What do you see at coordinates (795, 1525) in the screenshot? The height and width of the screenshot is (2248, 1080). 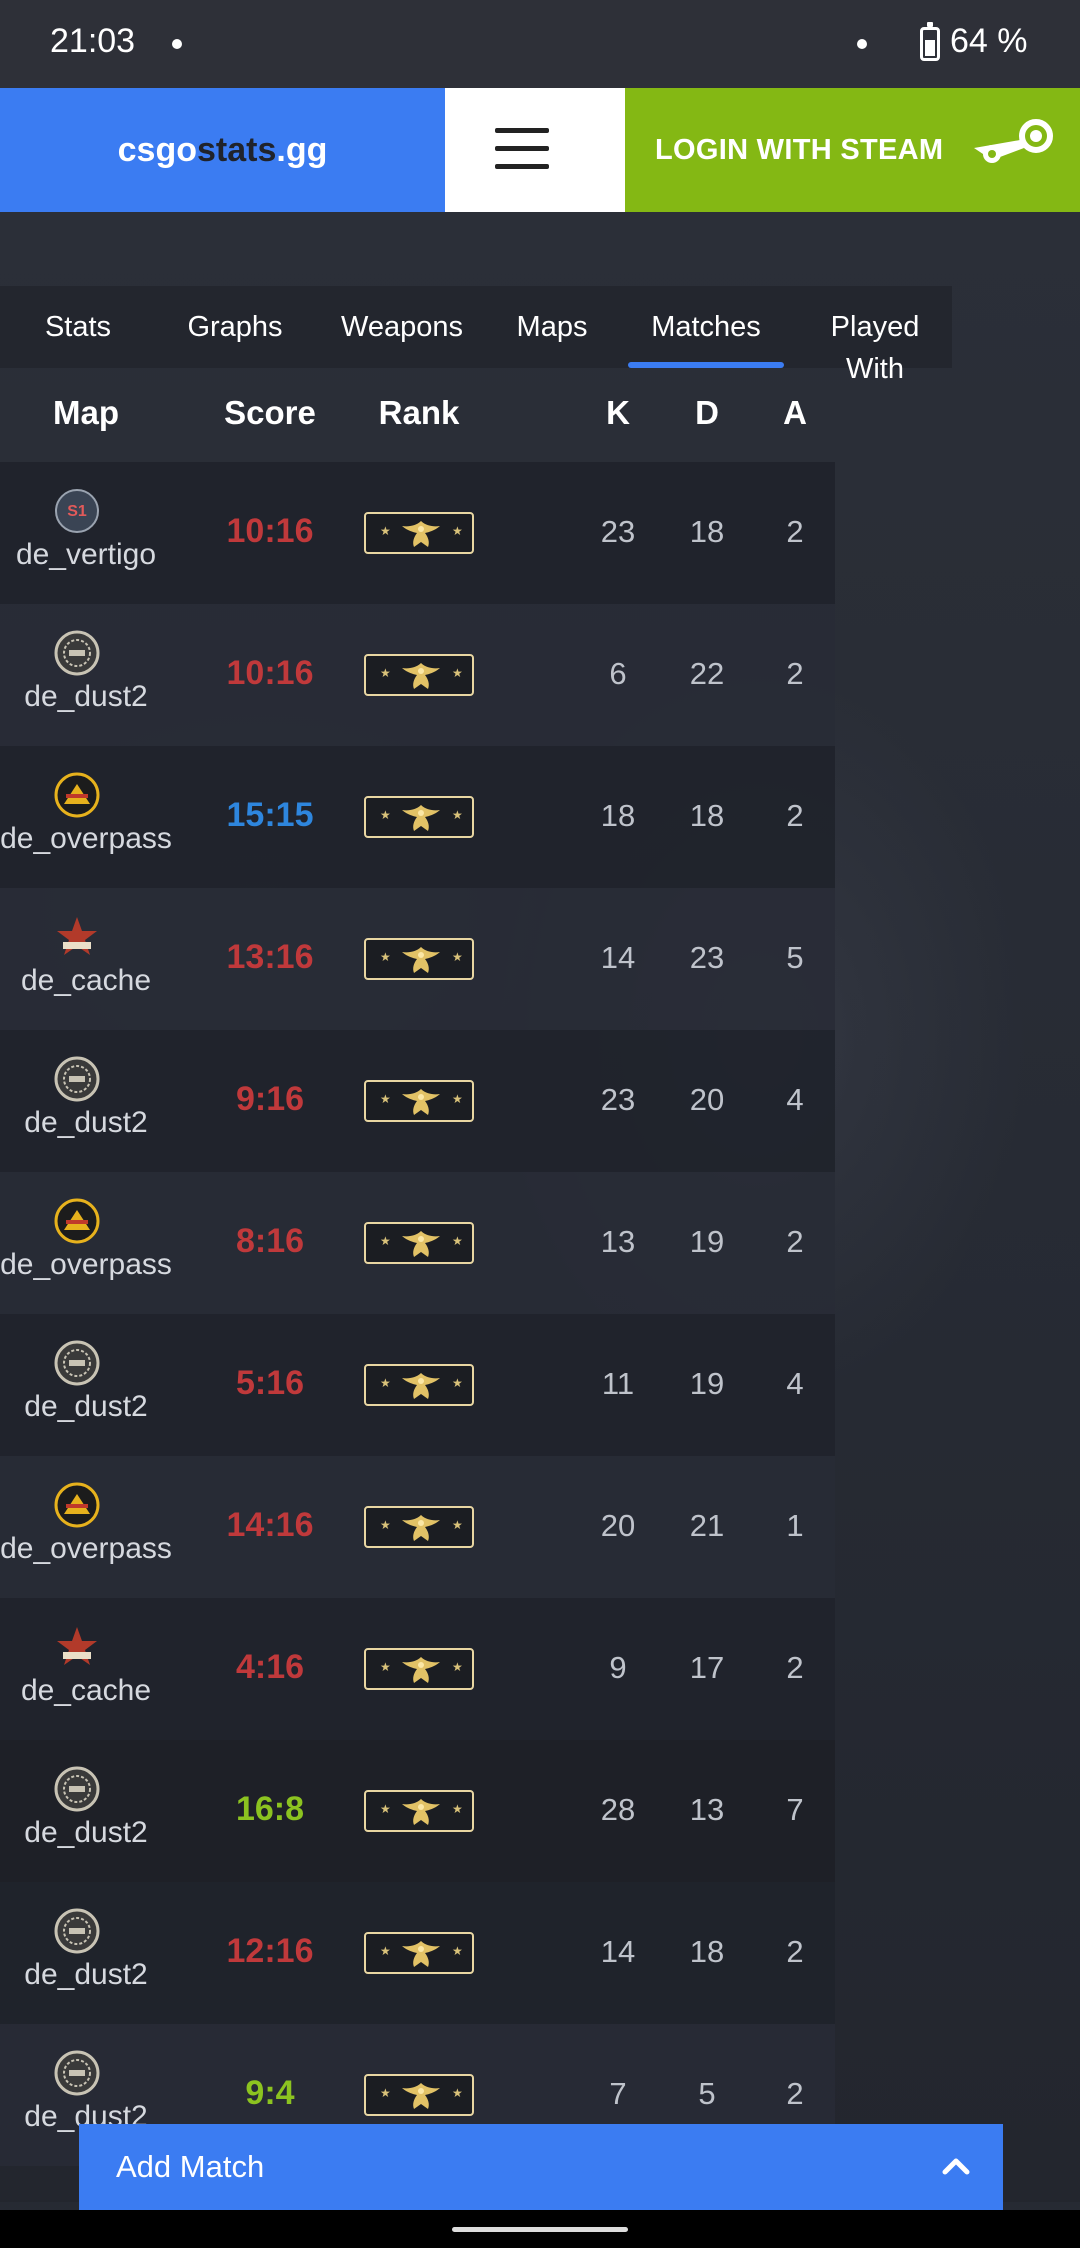 I see `assists-value: 1` at bounding box center [795, 1525].